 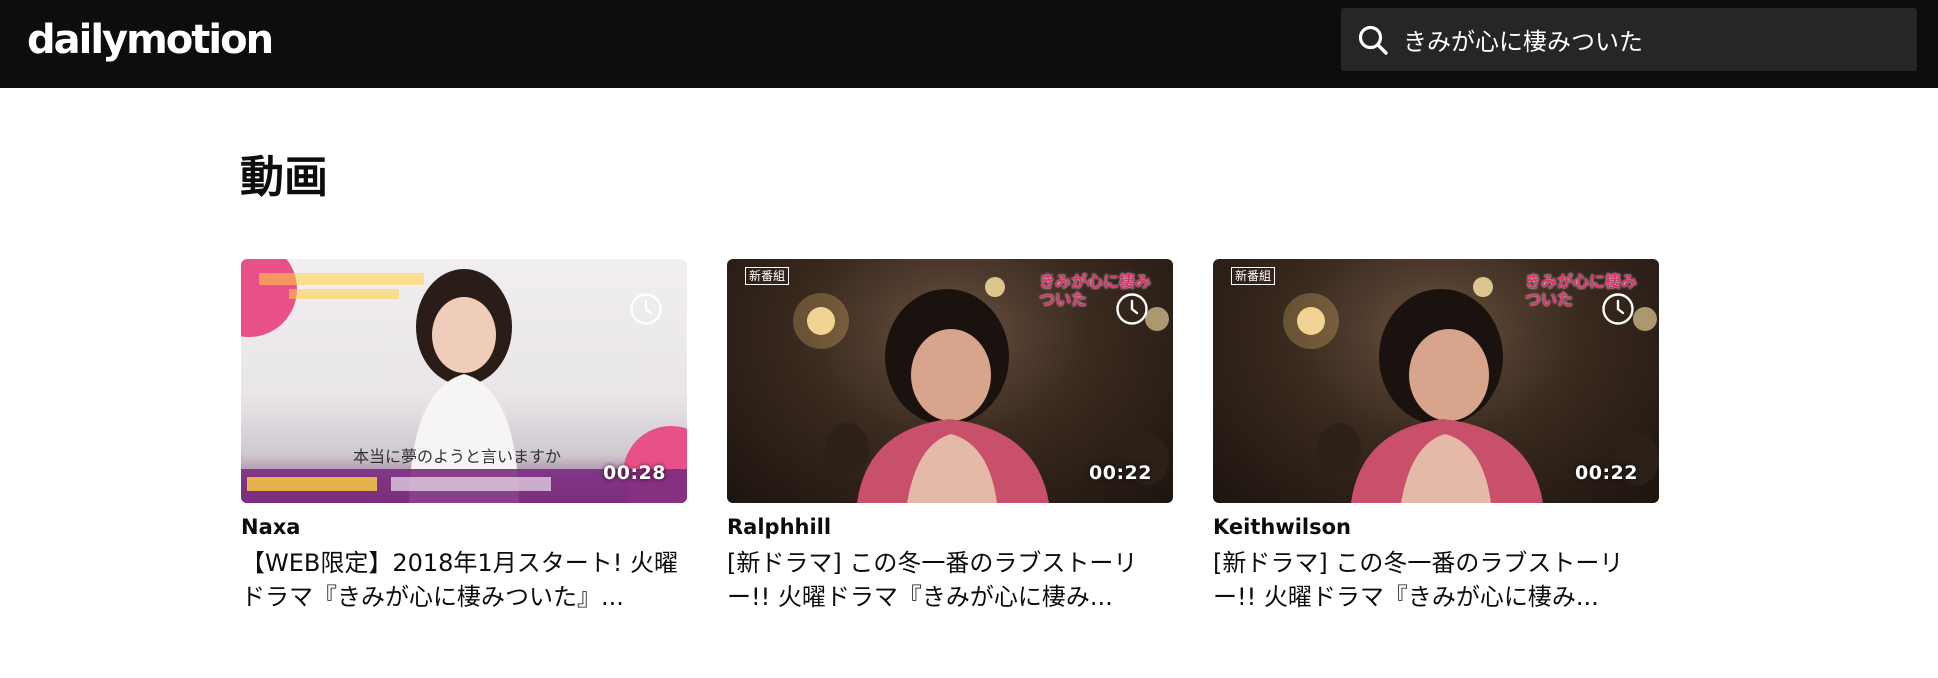 What do you see at coordinates (150, 40) in the screenshot?
I see `dailymotion-logo: dailymotion` at bounding box center [150, 40].